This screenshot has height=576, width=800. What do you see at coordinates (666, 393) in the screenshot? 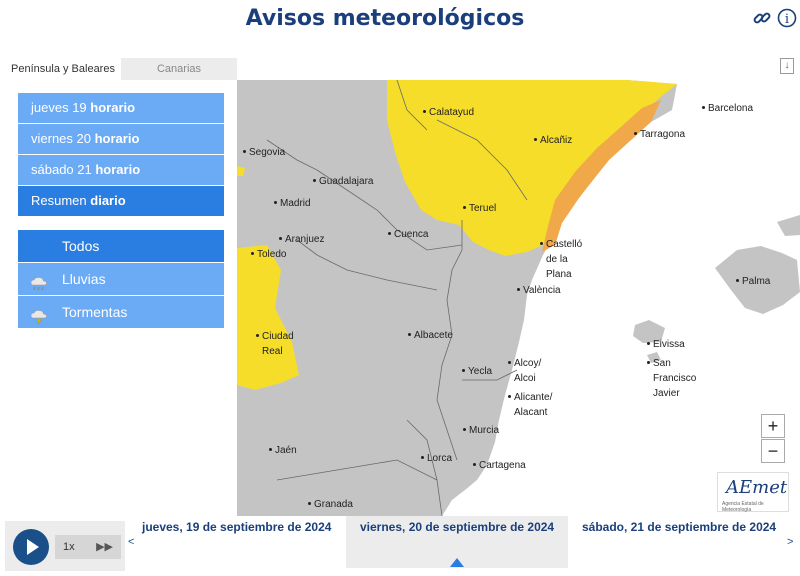
I see `place-label: Javier` at bounding box center [666, 393].